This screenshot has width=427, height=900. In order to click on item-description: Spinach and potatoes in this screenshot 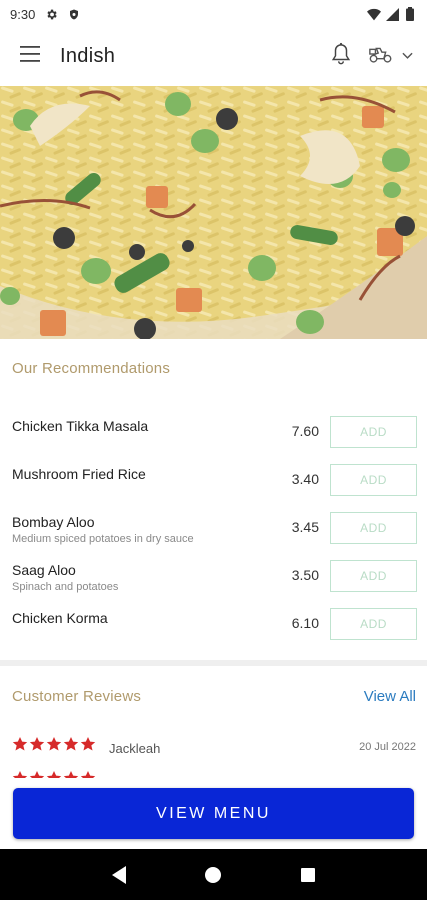, I will do `click(65, 587)`.